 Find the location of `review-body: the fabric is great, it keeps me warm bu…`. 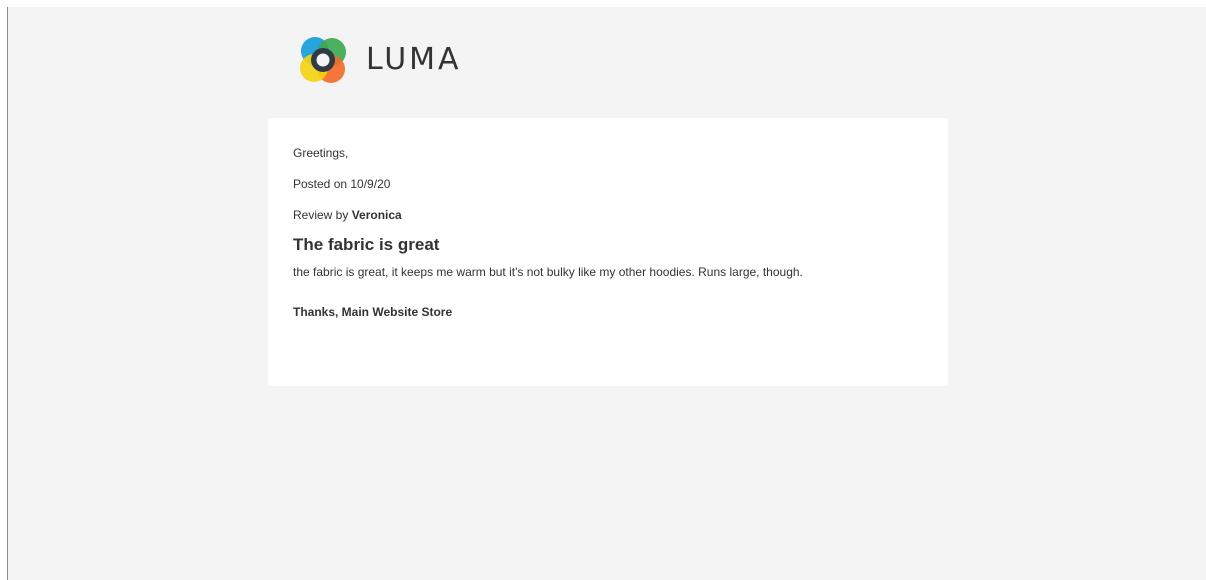

review-body: the fabric is great, it keeps me warm bu… is located at coordinates (548, 272).